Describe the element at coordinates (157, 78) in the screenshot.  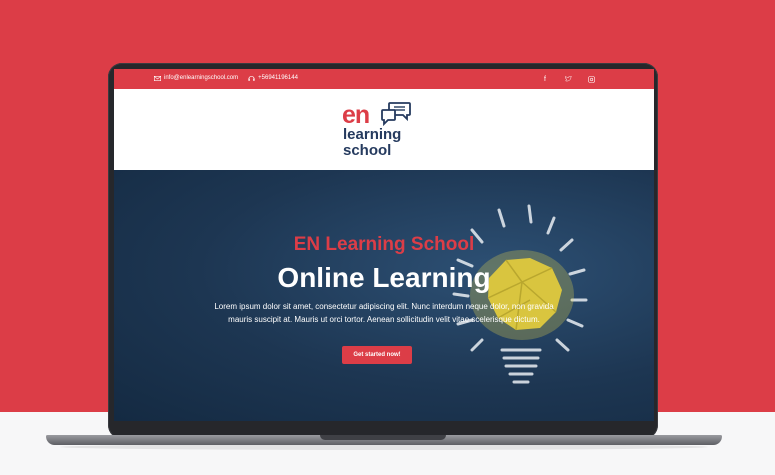
I see `mail-icon` at that location.